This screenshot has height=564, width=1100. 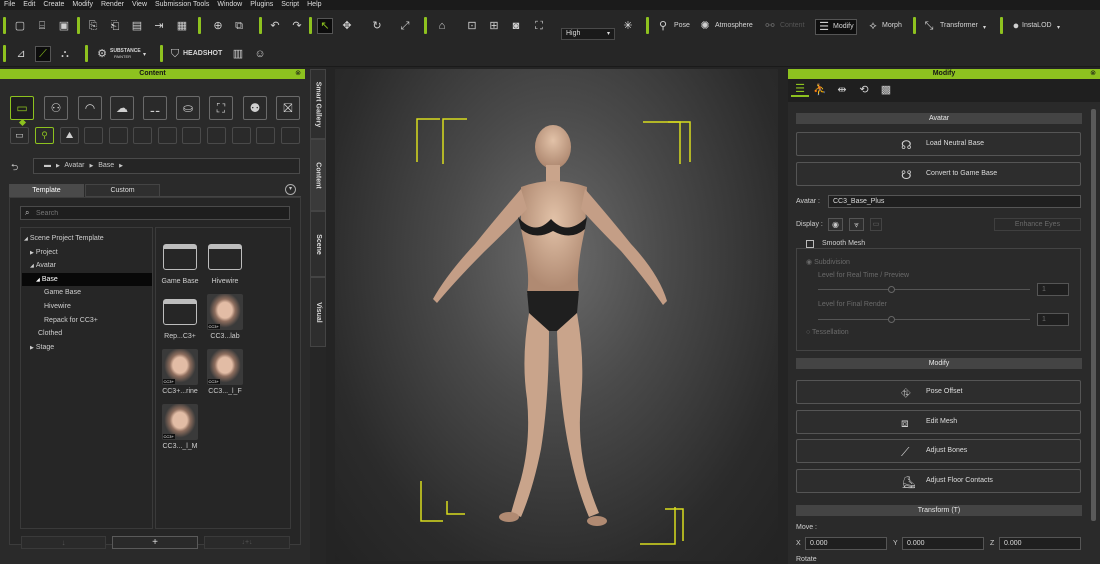 What do you see at coordinates (156, 213) in the screenshot?
I see `search-input` at bounding box center [156, 213].